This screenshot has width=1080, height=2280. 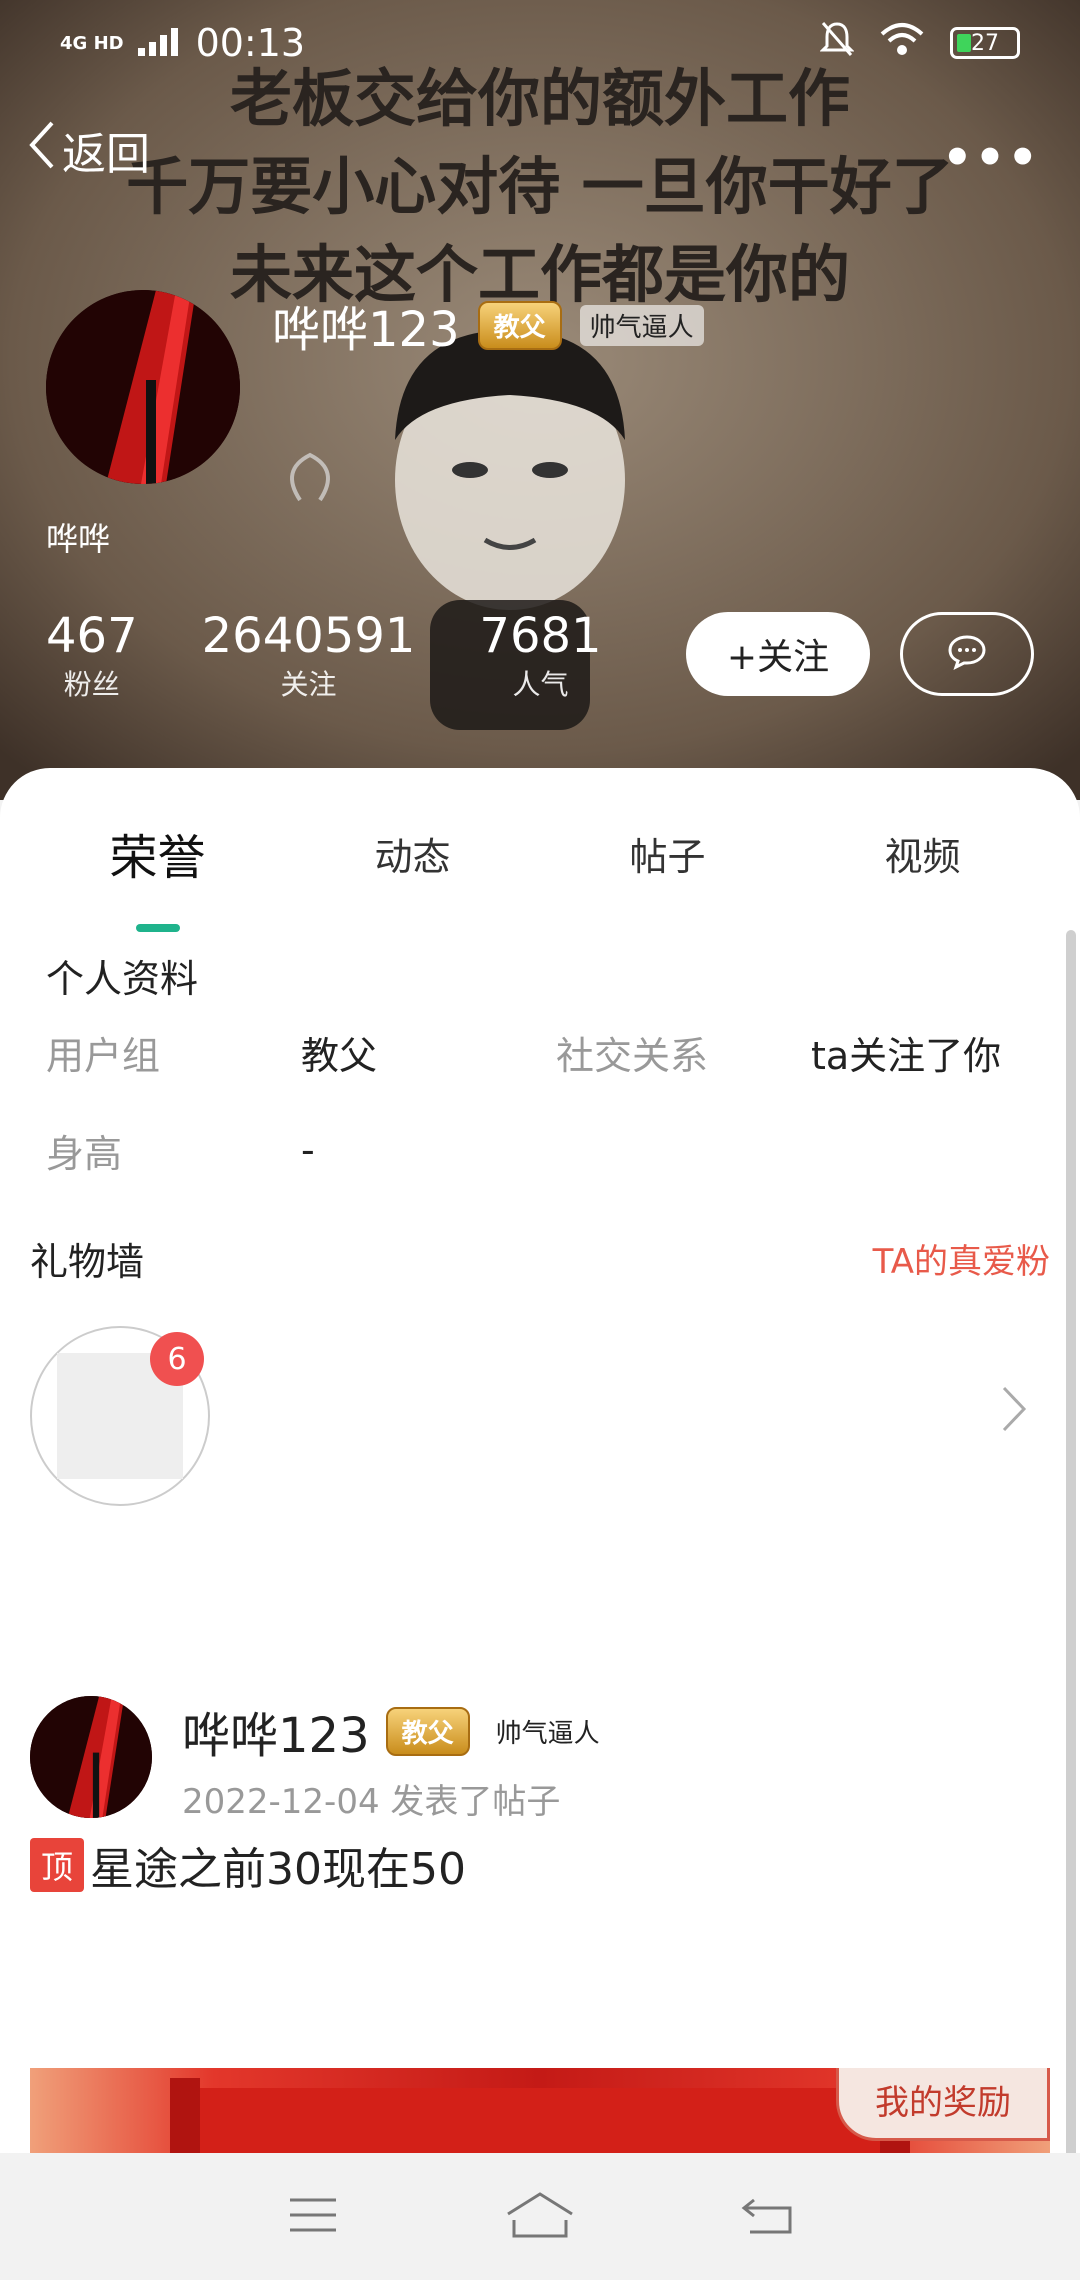 I want to click on post-user-row: 哗哗123 教父 帅气逼人, so click(x=396, y=1731).